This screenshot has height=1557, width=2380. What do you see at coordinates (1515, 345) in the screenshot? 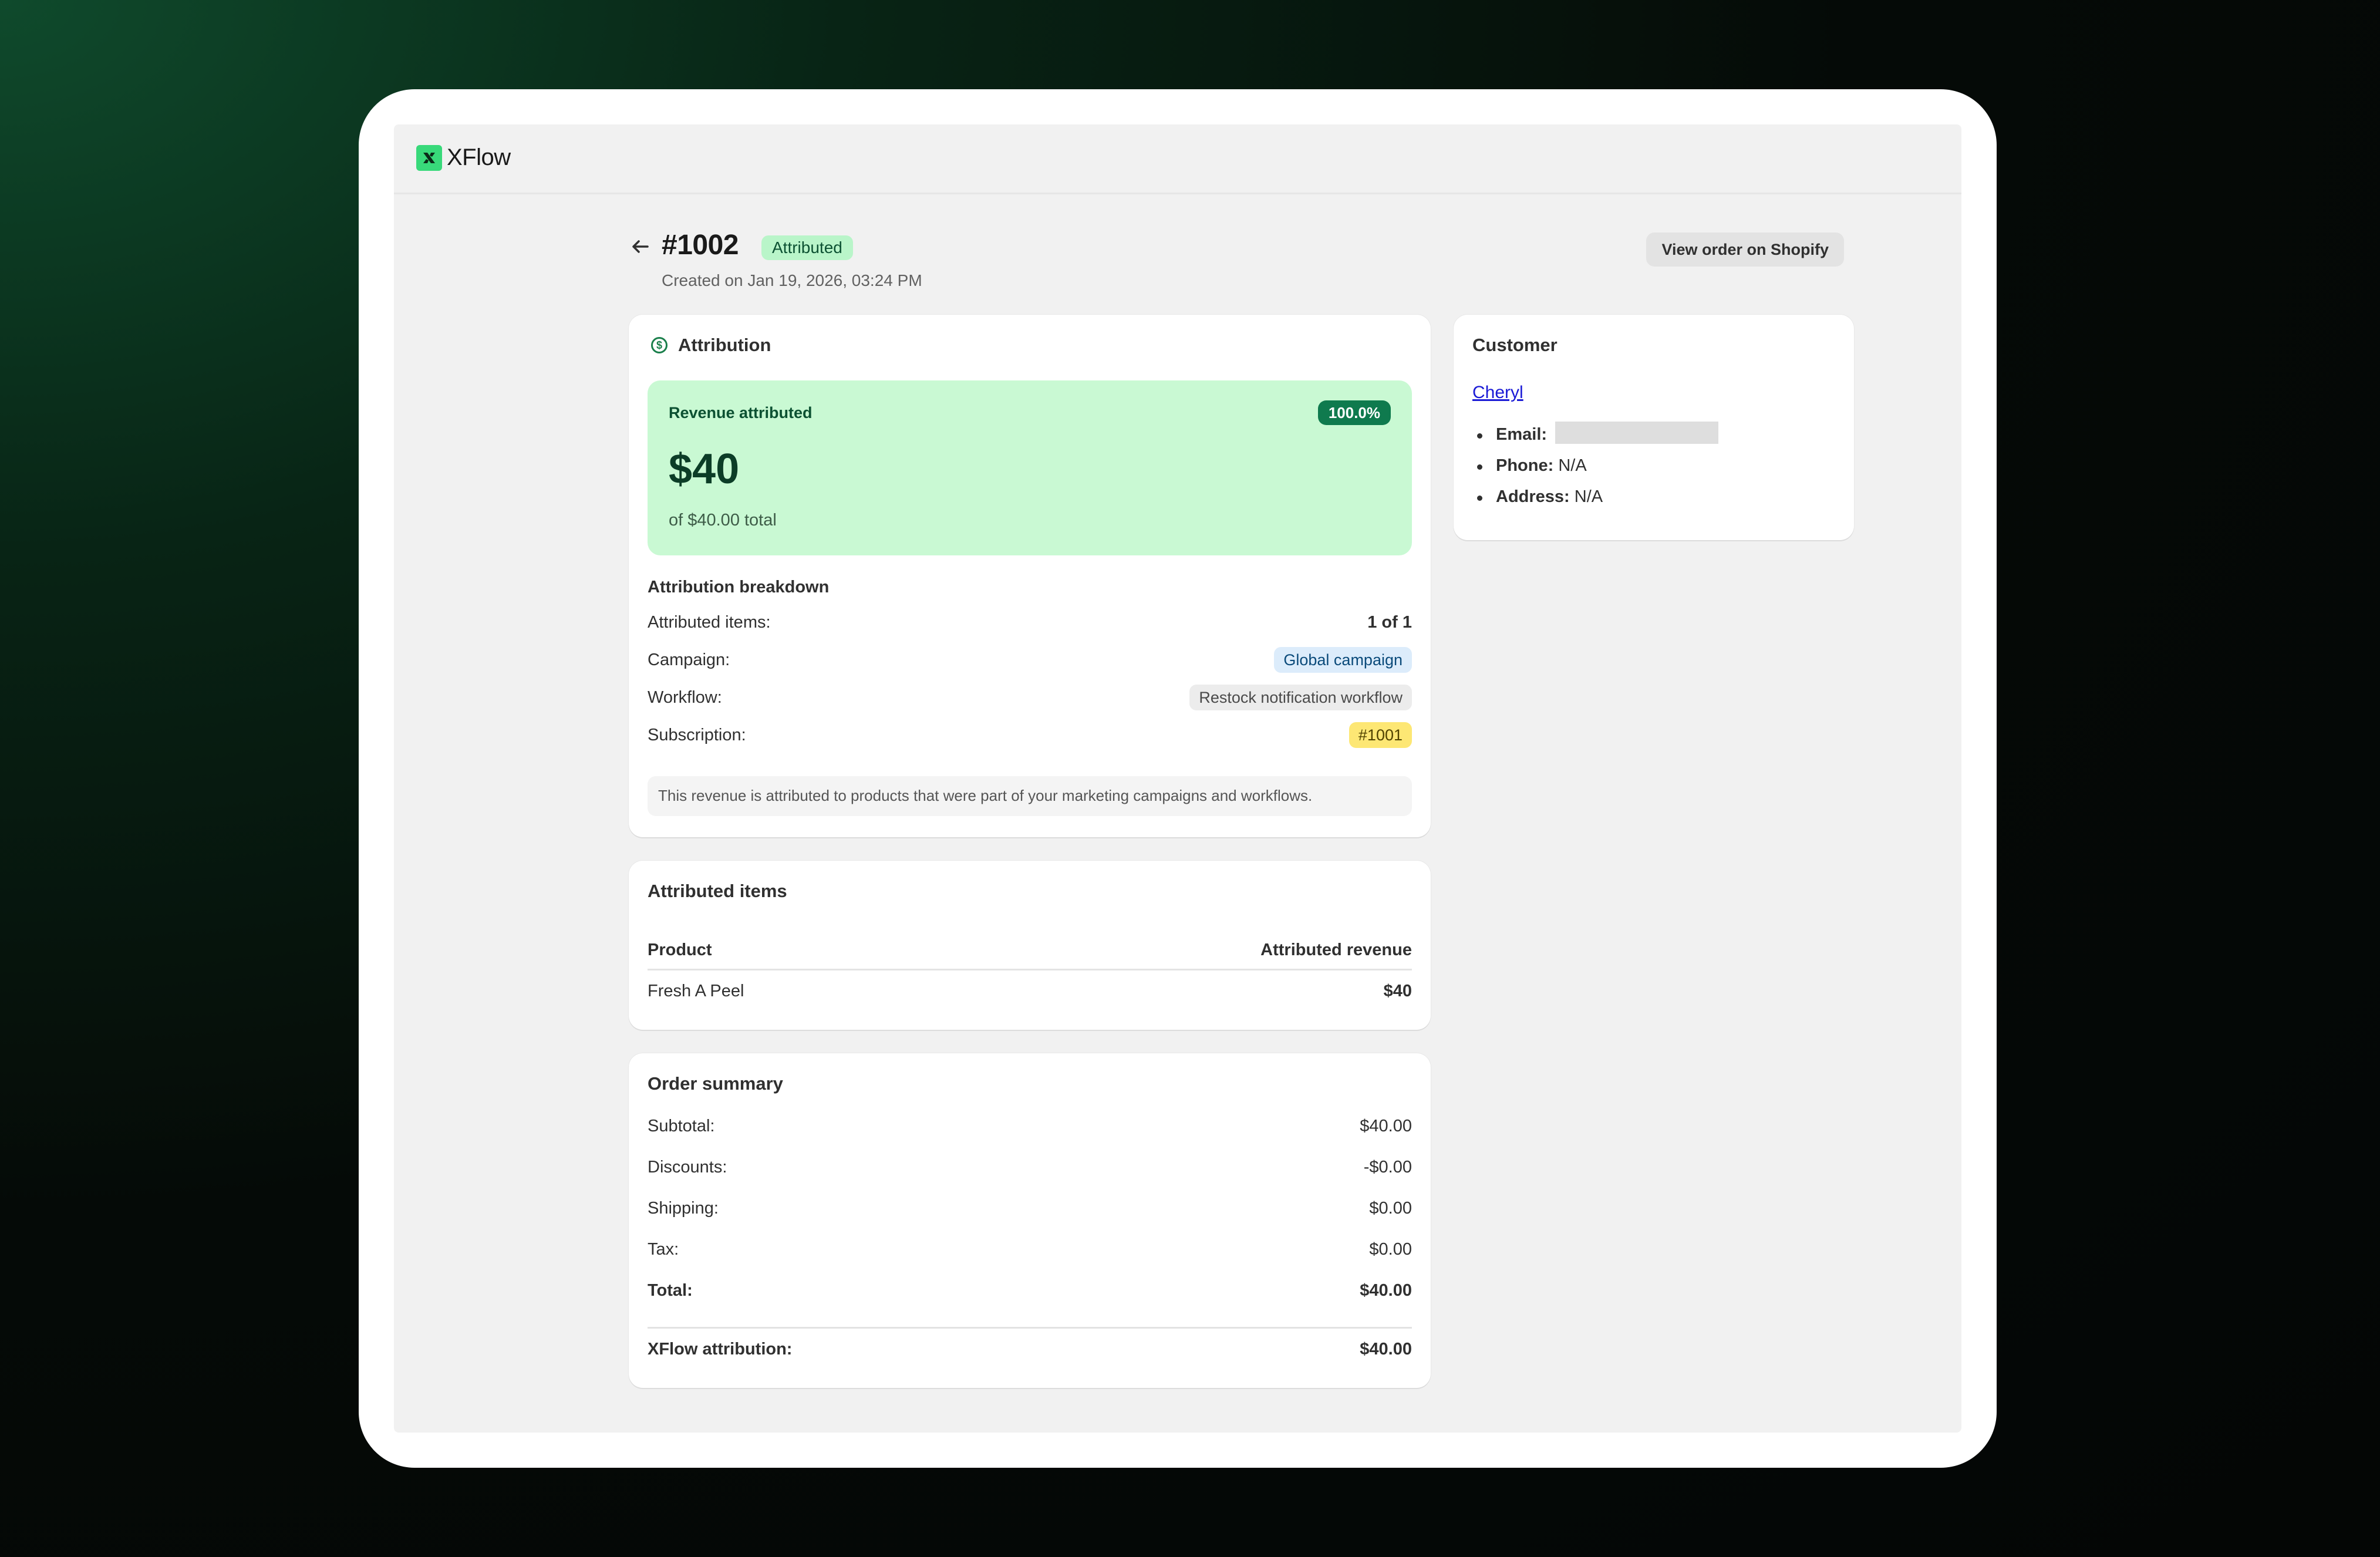
I see `customer-title: Customer` at bounding box center [1515, 345].